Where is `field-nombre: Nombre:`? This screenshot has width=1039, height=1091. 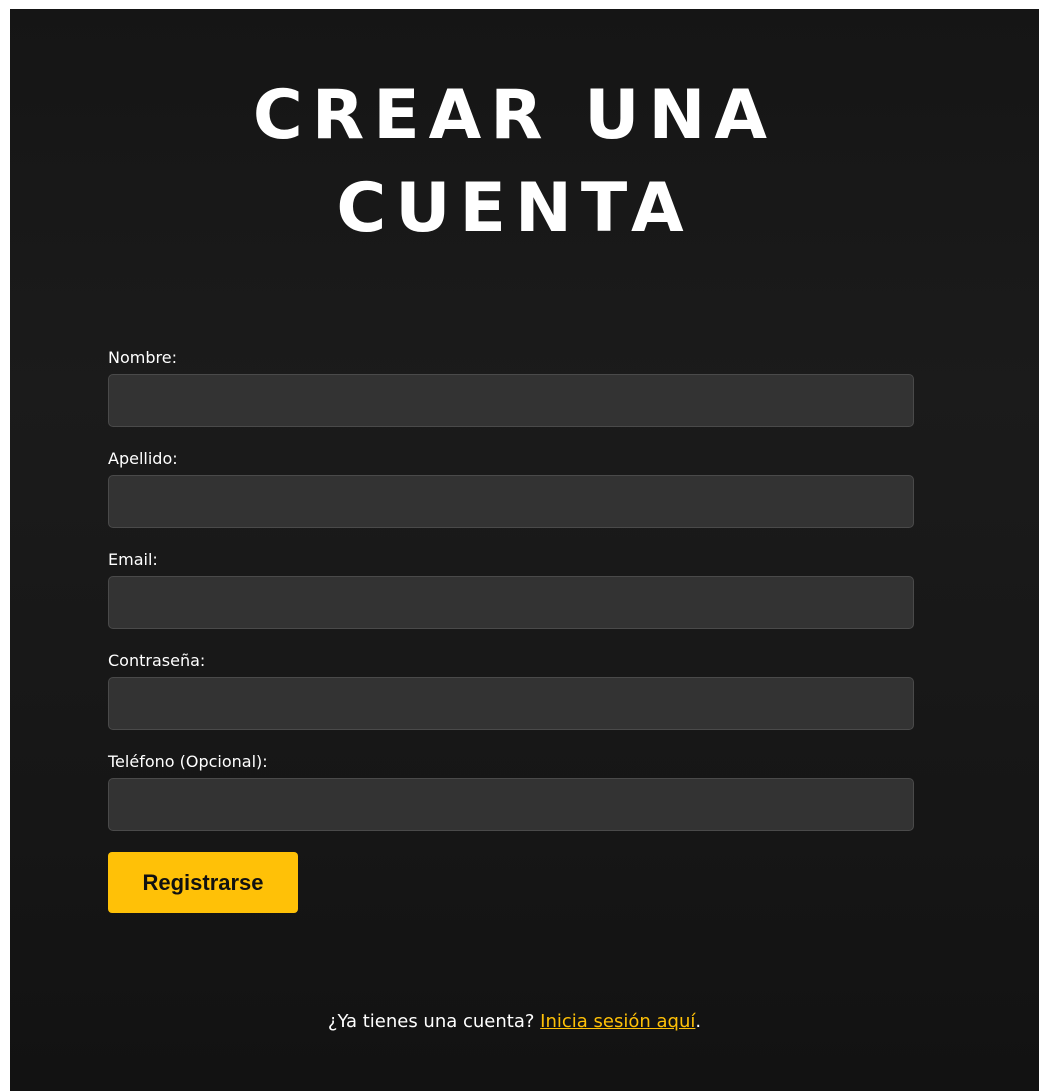
field-nombre: Nombre: is located at coordinates (511, 387).